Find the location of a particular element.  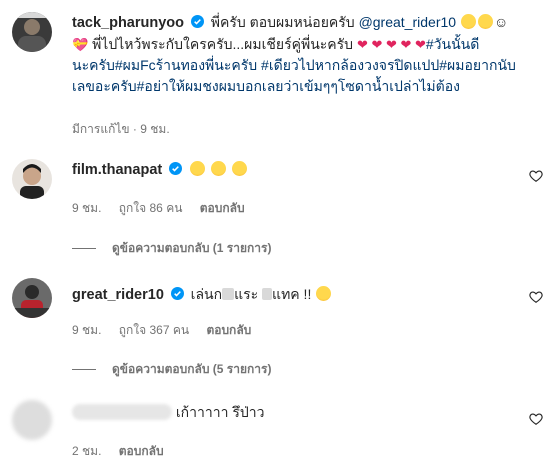

comment-body: แระ is located at coordinates (246, 294).